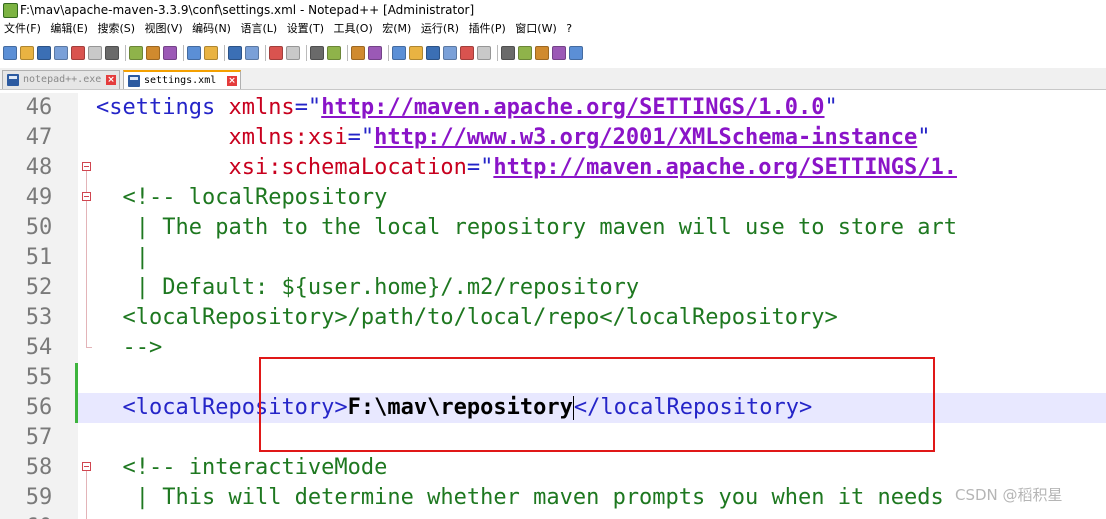 This screenshot has height=519, width=1106. Describe the element at coordinates (572, 107) in the screenshot. I see `xml-value-link: http://maven.apache.org/SETTINGS/1.0.0` at that location.